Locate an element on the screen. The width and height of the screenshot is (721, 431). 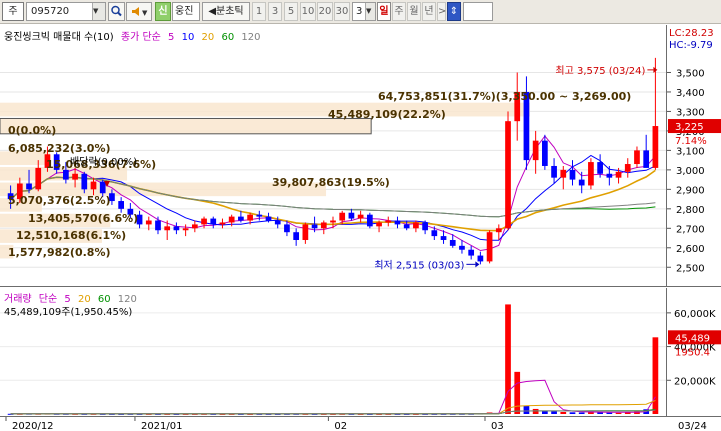
price-legend: 웅진씽크빅 매물대 수(10) 종가 단순 5 10 20 60 120 is located at coordinates (134, 35).